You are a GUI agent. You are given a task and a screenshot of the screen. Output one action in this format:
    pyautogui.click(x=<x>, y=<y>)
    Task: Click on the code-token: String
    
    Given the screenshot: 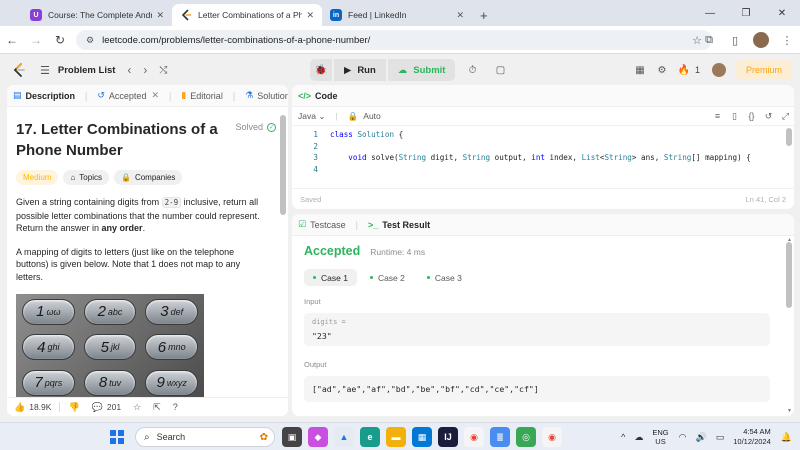 What is the action you would take?
    pyautogui.click(x=677, y=157)
    